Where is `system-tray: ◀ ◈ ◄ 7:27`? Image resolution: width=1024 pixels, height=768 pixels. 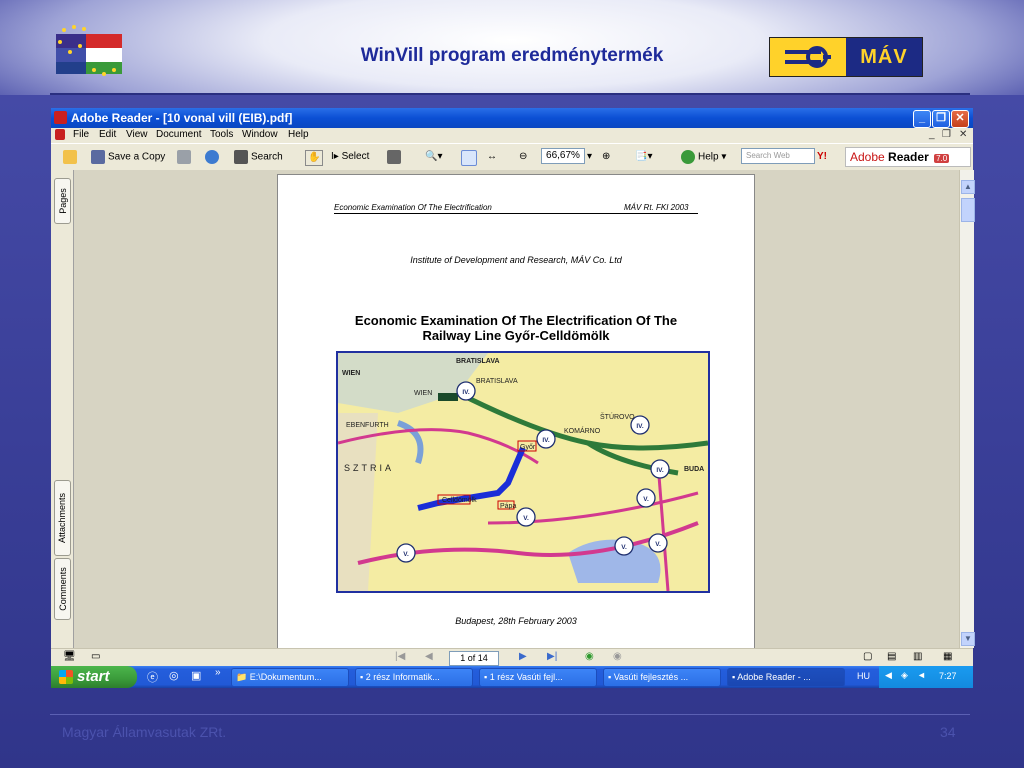
system-tray: ◀ ◈ ◄ 7:27 is located at coordinates (926, 677).